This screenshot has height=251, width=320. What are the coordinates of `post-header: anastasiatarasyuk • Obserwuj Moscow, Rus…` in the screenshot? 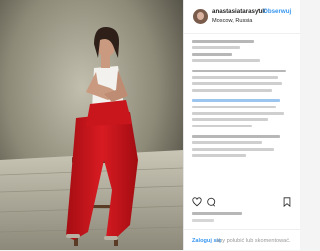 It's located at (242, 17).